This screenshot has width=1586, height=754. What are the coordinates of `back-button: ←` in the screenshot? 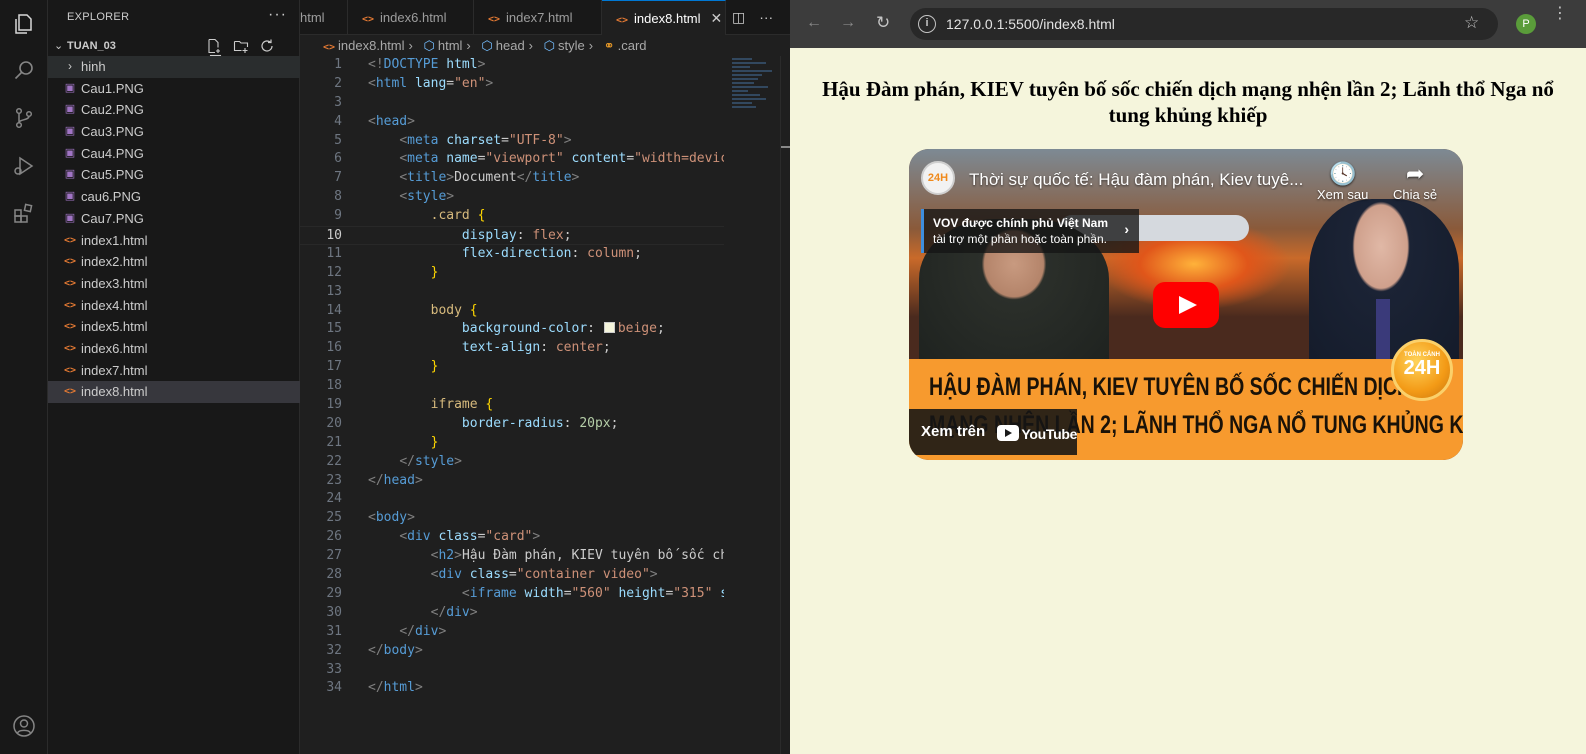 It's located at (814, 23).